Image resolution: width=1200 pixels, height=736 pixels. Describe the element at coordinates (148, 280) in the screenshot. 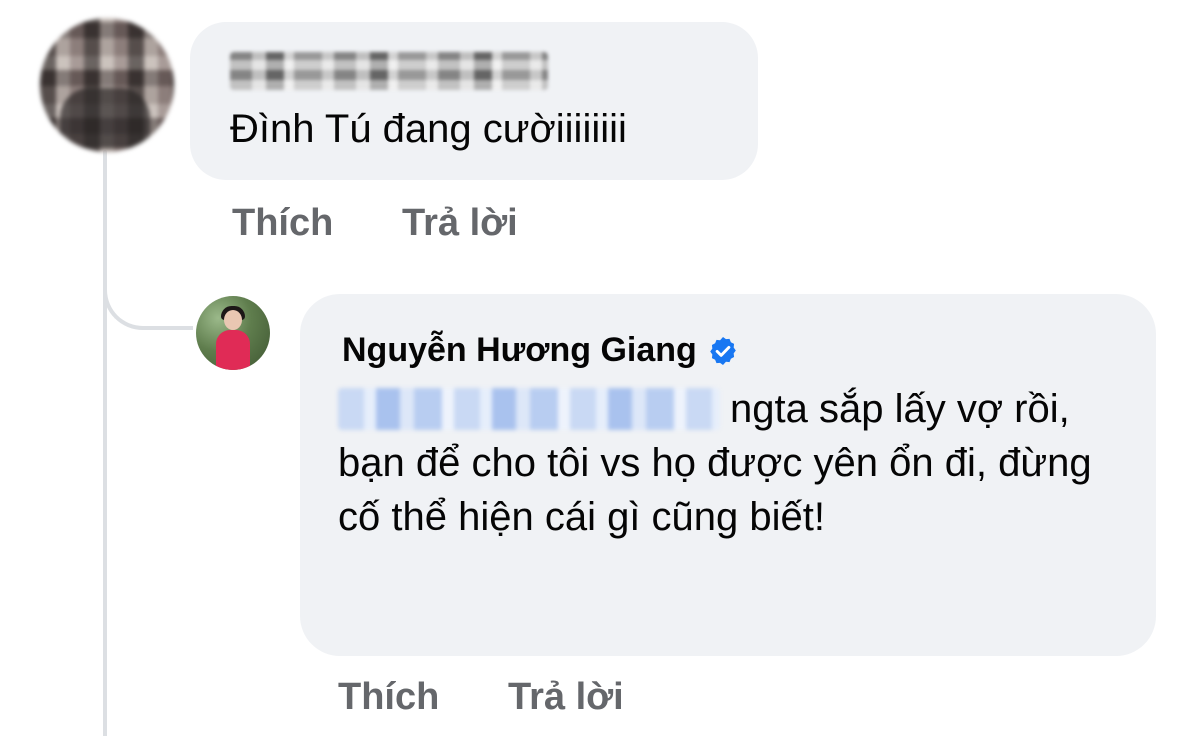

I see `thread-connector` at that location.